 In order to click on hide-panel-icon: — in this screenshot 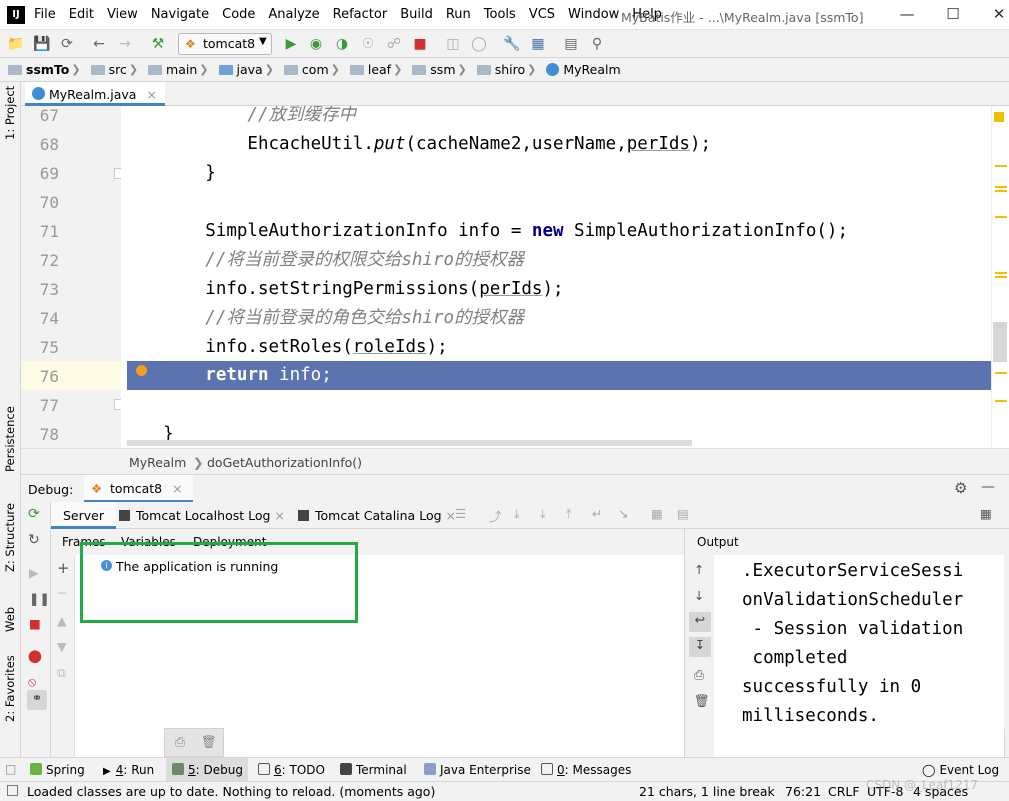, I will do `click(988, 487)`.